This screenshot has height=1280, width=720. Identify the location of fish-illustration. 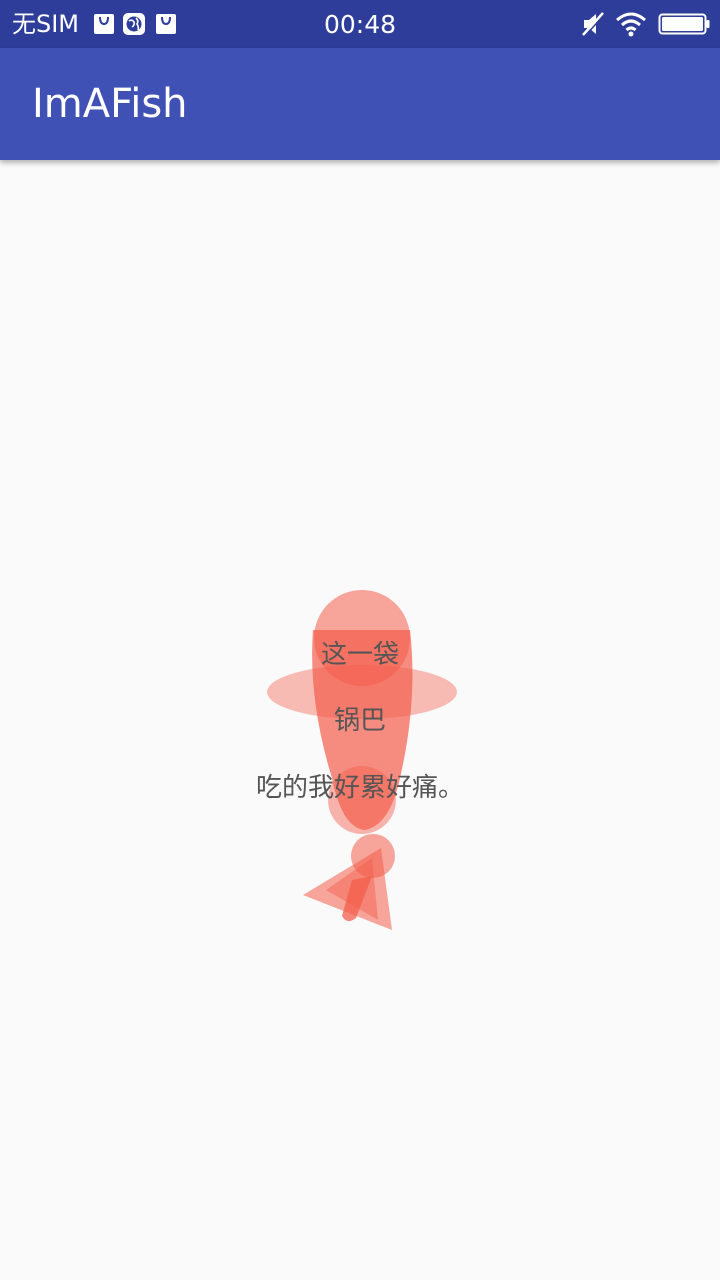
(360, 760).